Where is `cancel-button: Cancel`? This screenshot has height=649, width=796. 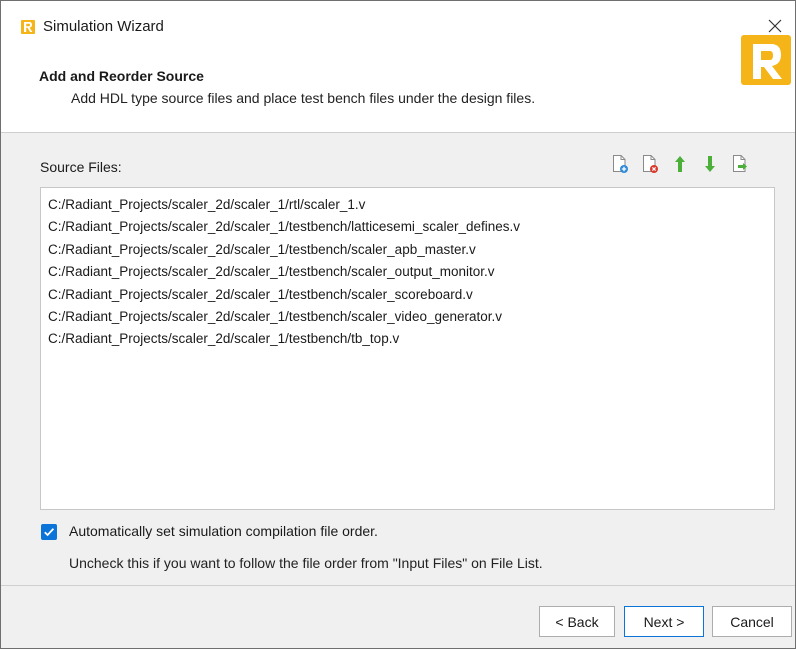 cancel-button: Cancel is located at coordinates (752, 621).